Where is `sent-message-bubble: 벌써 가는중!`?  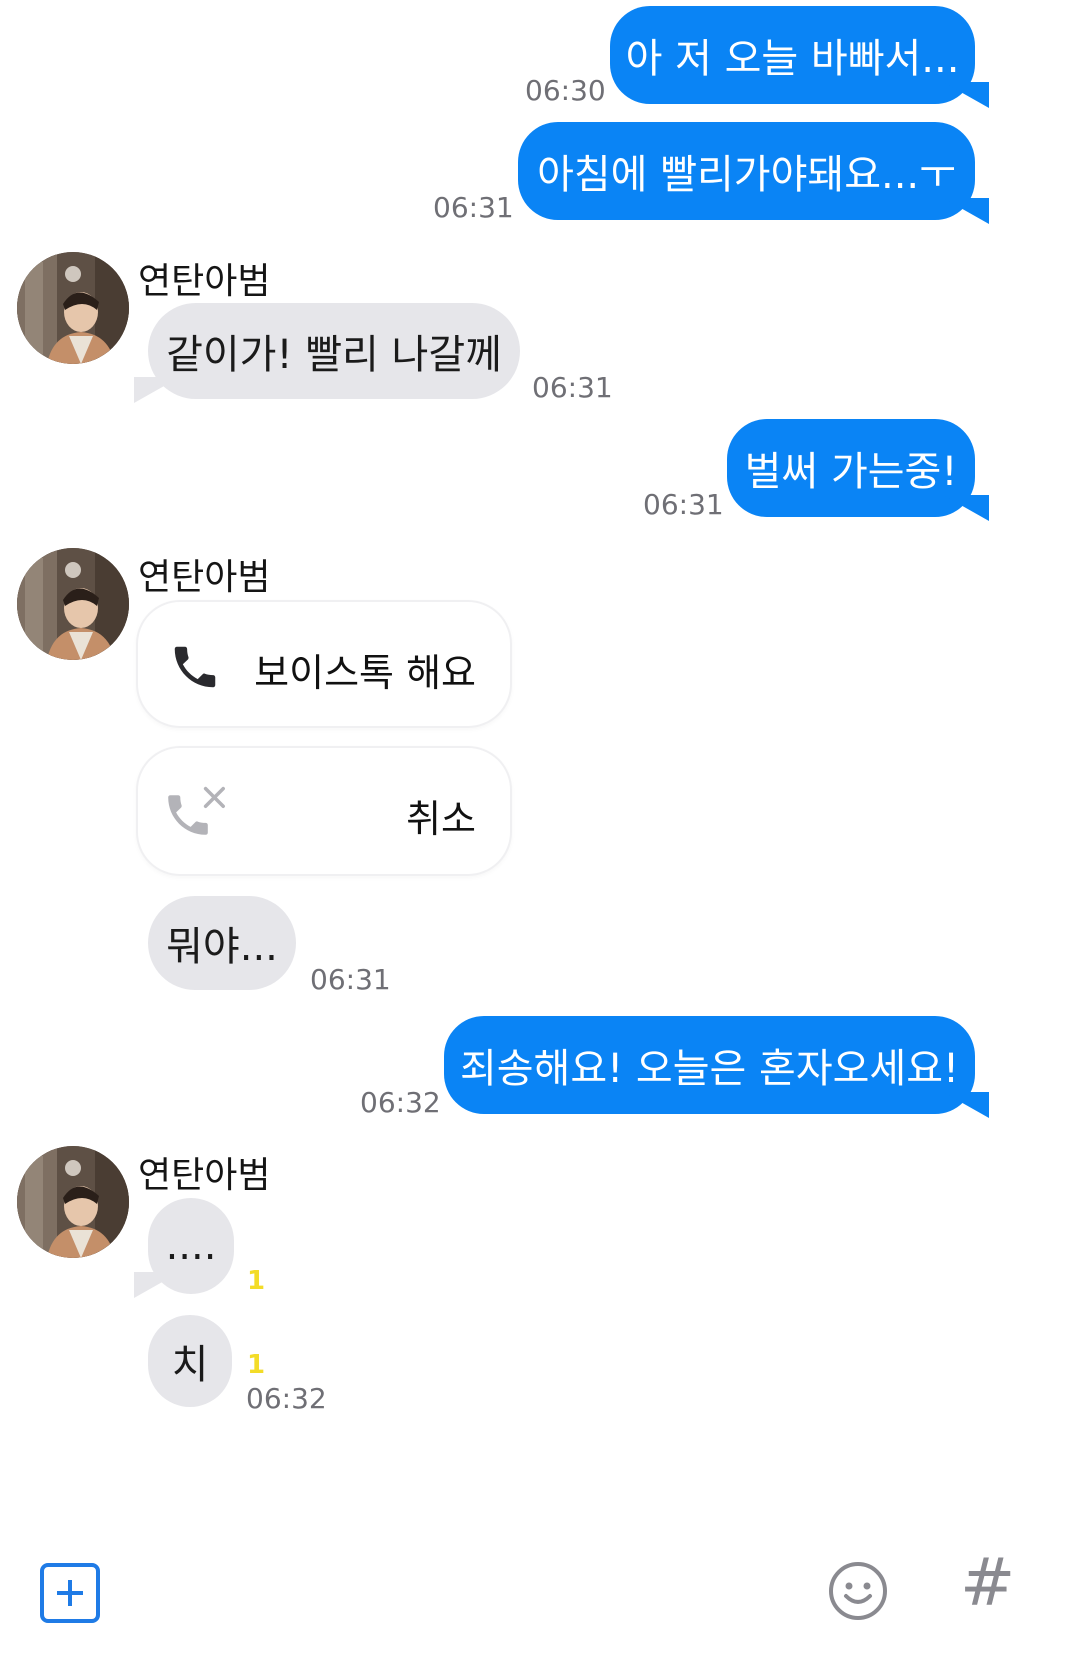 sent-message-bubble: 벌써 가는중! is located at coordinates (858, 470).